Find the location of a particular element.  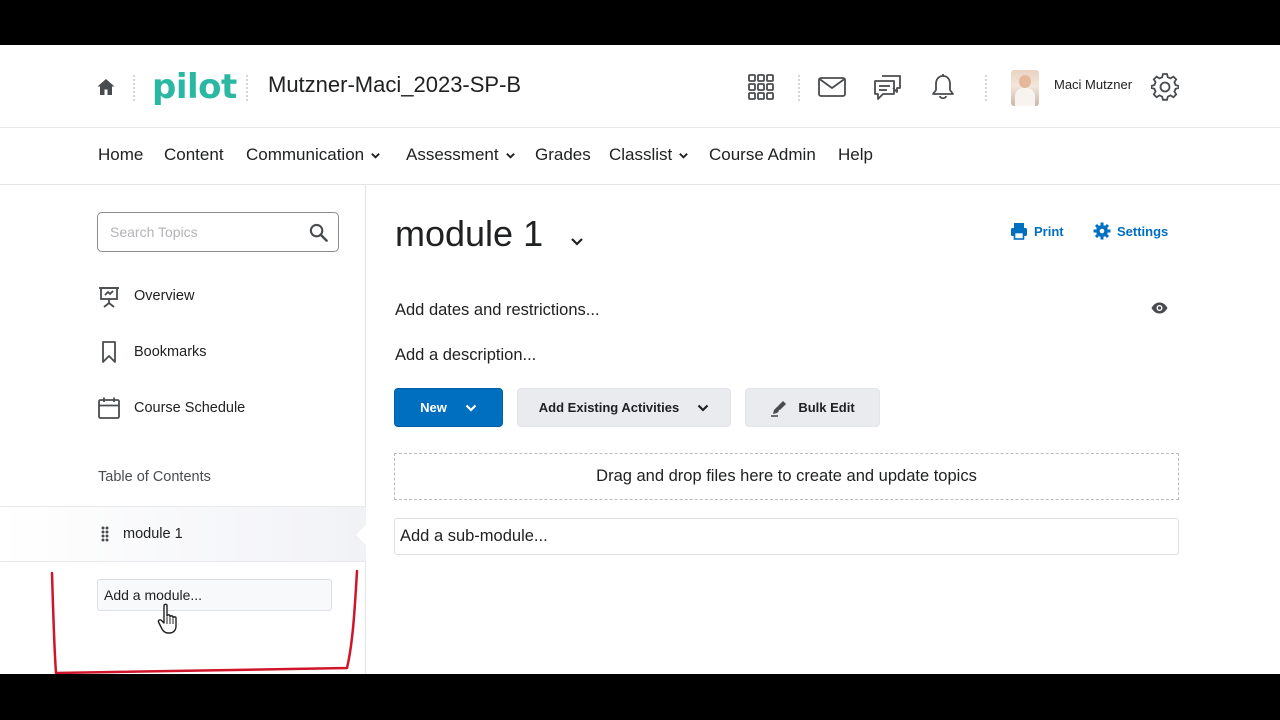

selection-notch is located at coordinates (361, 535).